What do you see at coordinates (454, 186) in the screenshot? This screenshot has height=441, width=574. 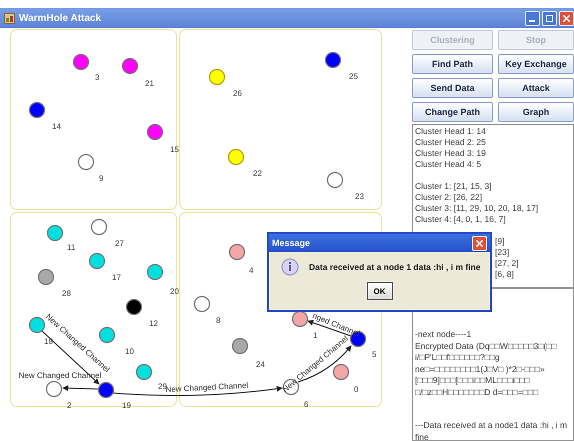 I see `log-line: Cluster 1: [21, 15, 3]` at bounding box center [454, 186].